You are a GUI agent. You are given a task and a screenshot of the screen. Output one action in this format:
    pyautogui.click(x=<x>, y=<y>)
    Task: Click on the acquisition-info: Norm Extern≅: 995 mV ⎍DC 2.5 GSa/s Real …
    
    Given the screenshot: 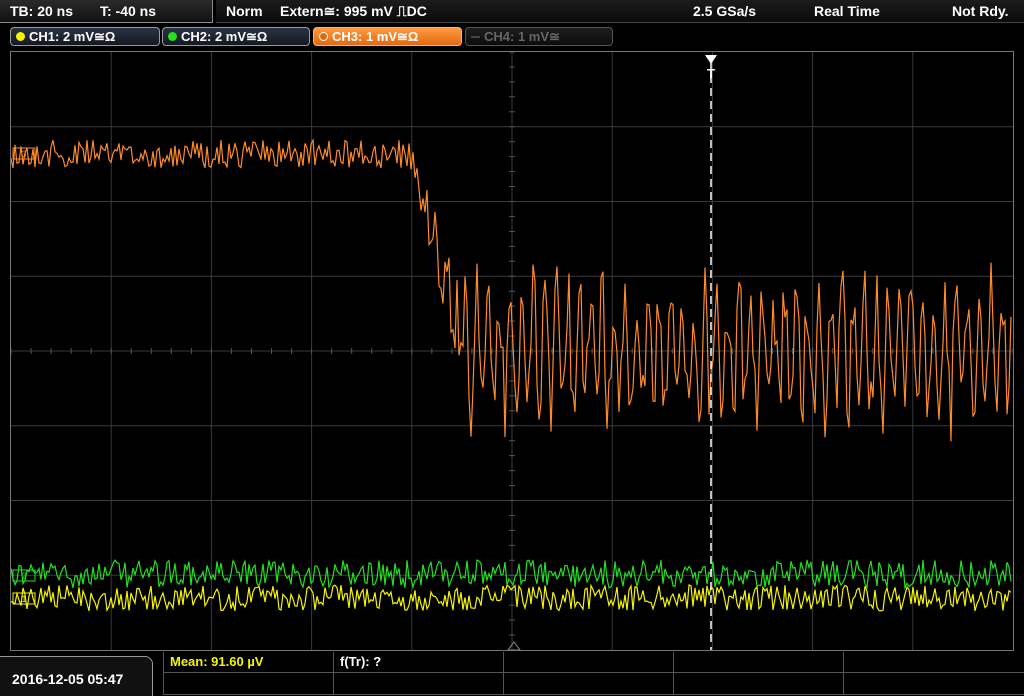 What is the action you would take?
    pyautogui.click(x=620, y=11)
    